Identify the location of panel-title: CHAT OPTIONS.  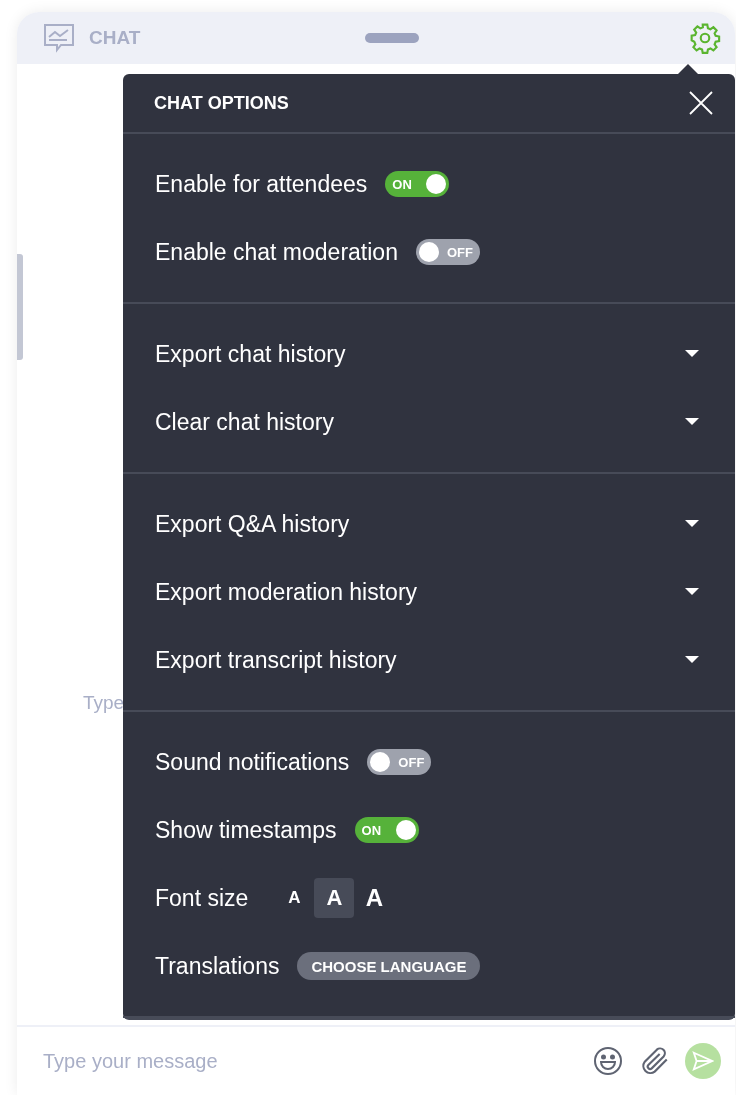
(221, 103).